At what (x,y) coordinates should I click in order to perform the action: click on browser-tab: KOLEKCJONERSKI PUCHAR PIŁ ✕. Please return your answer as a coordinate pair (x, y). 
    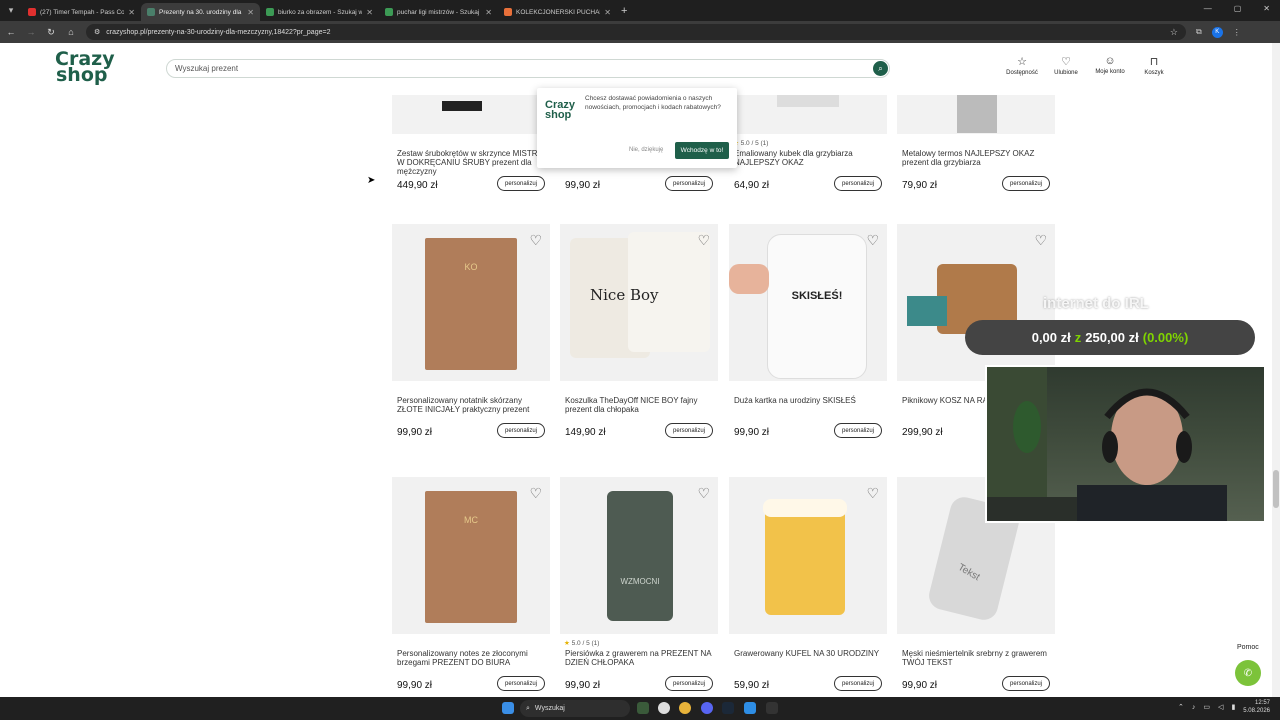
    Looking at the image, I should click on (557, 12).